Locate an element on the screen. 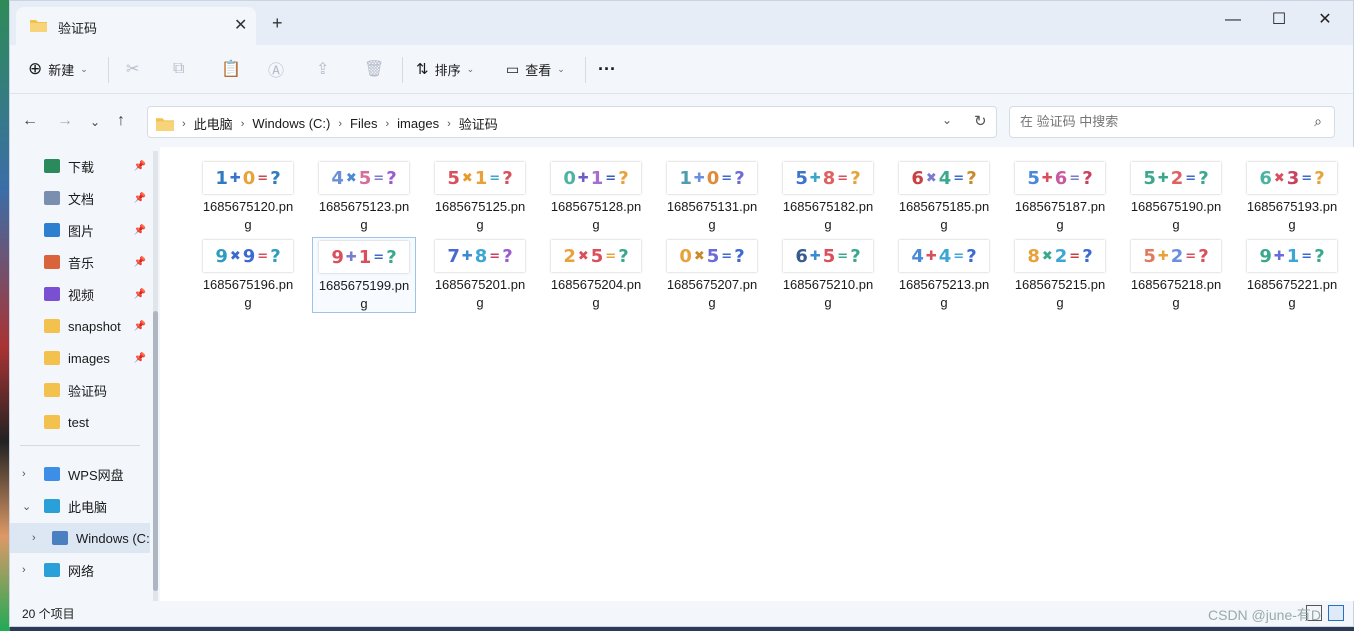 The width and height of the screenshot is (1354, 631). file-item: 5 ✚ 8 =? 1685675182.png is located at coordinates (828, 197).